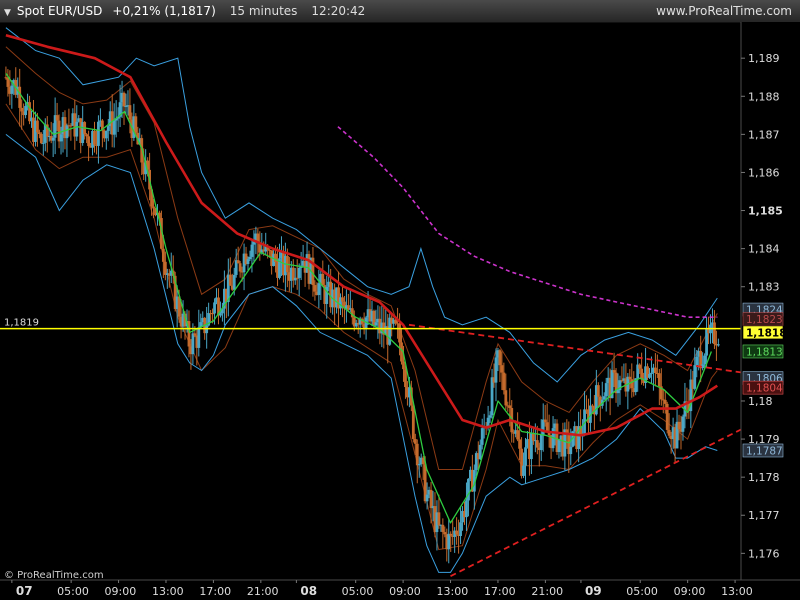 The image size is (800, 600). I want to click on axis-background, so click(770, 301).